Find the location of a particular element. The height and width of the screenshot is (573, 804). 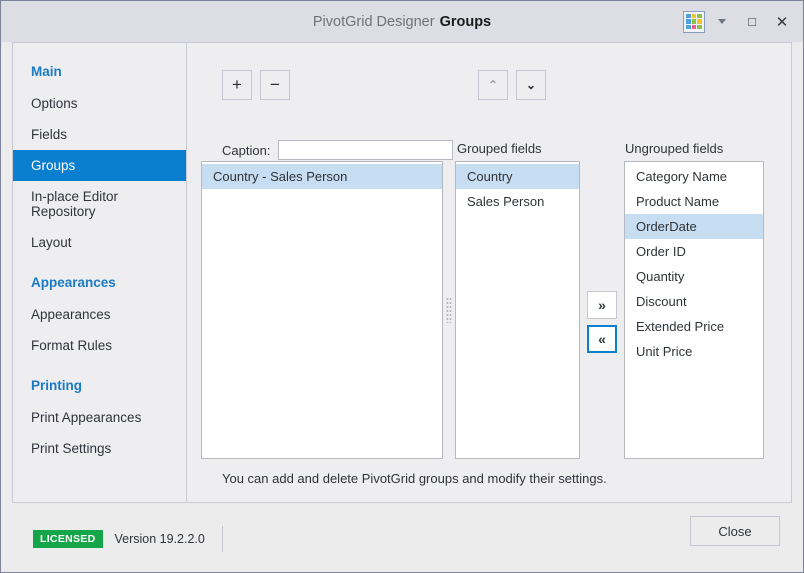

list-item: Discount is located at coordinates (694, 301).